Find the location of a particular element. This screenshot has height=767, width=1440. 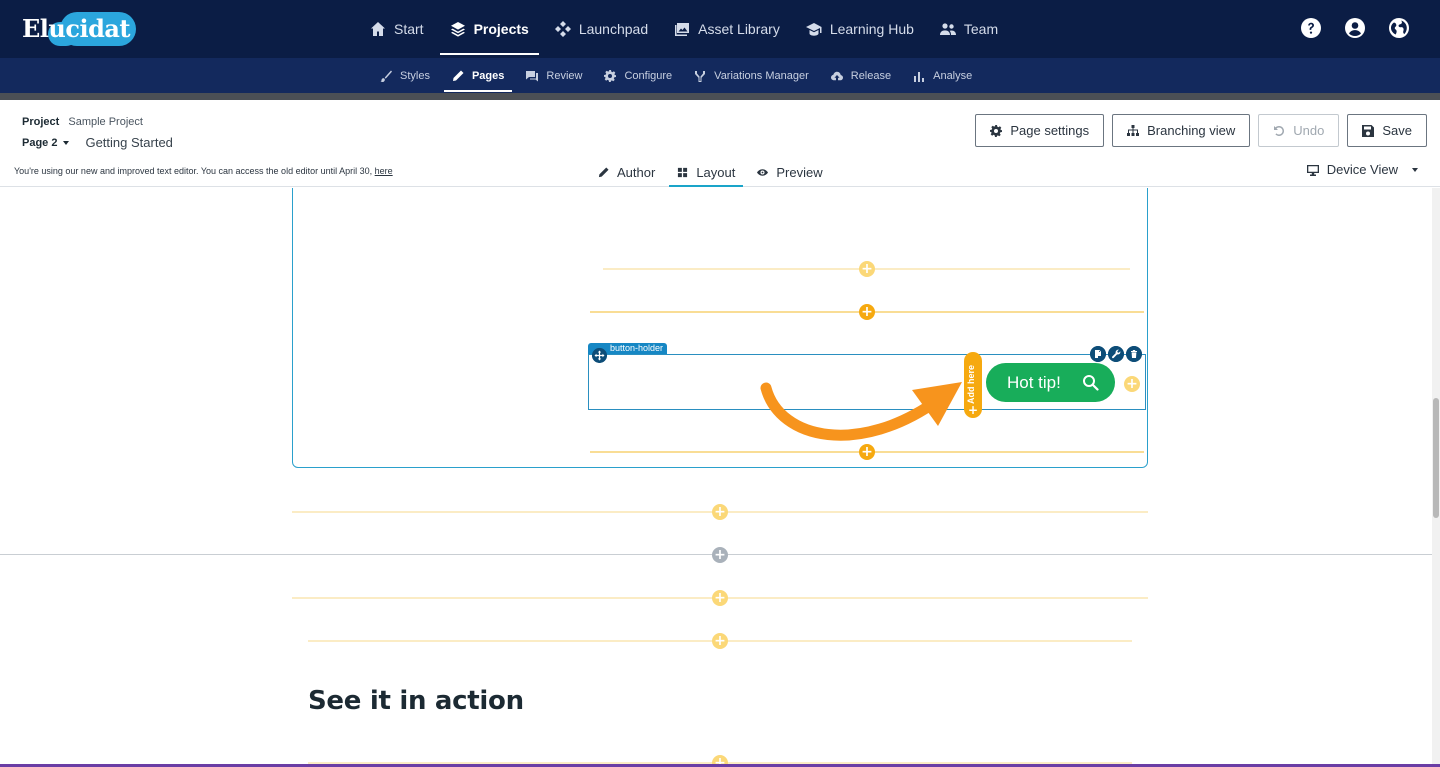

subnav-review: Review is located at coordinates (554, 75).